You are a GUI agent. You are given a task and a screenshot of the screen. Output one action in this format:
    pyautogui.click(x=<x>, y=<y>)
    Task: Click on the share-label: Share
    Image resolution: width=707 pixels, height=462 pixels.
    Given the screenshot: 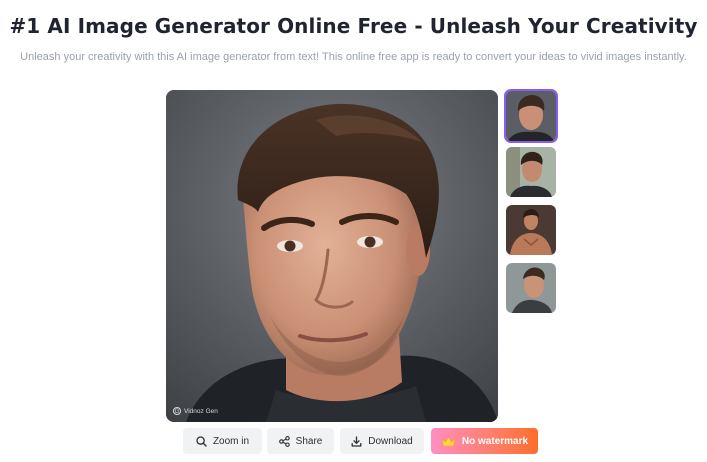 What is the action you would take?
    pyautogui.click(x=309, y=441)
    